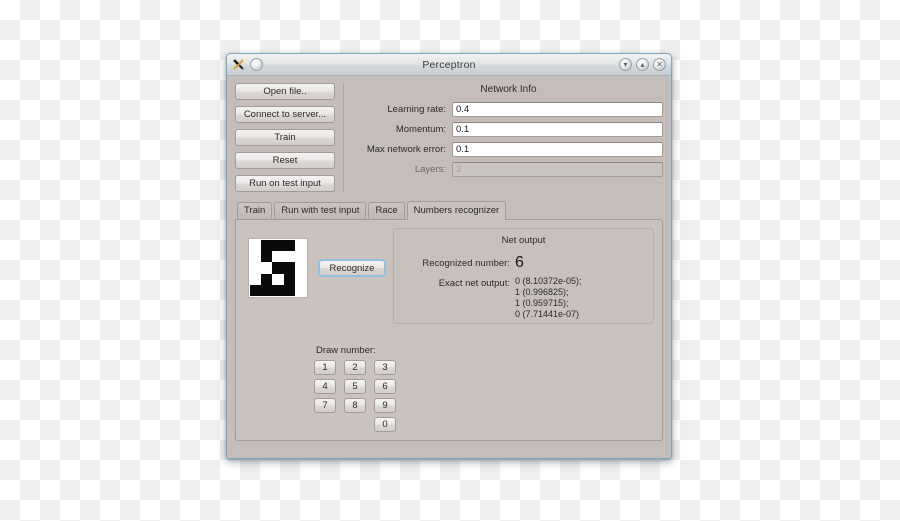 The width and height of the screenshot is (900, 521). I want to click on window-title: Perceptron, so click(449, 64).